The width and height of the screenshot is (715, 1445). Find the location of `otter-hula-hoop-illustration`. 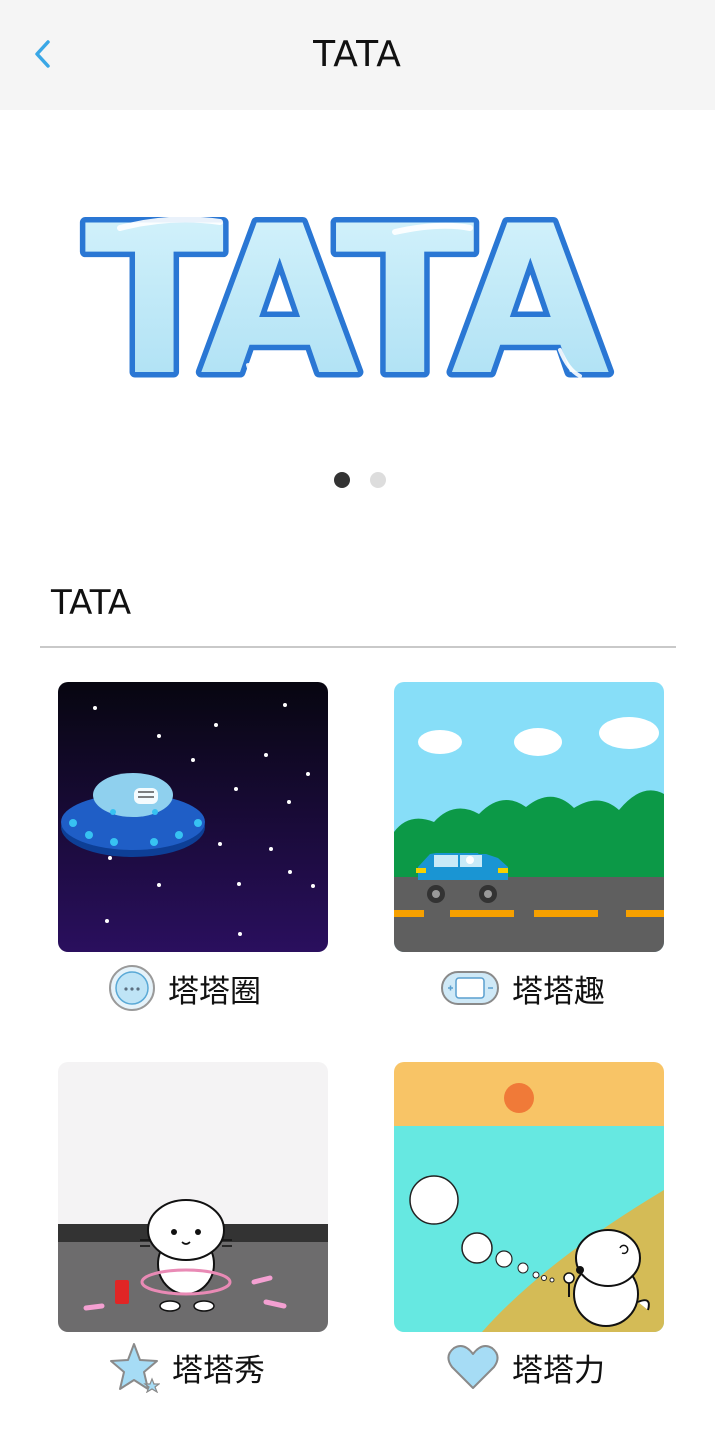

otter-hula-hoop-illustration is located at coordinates (193, 1197).